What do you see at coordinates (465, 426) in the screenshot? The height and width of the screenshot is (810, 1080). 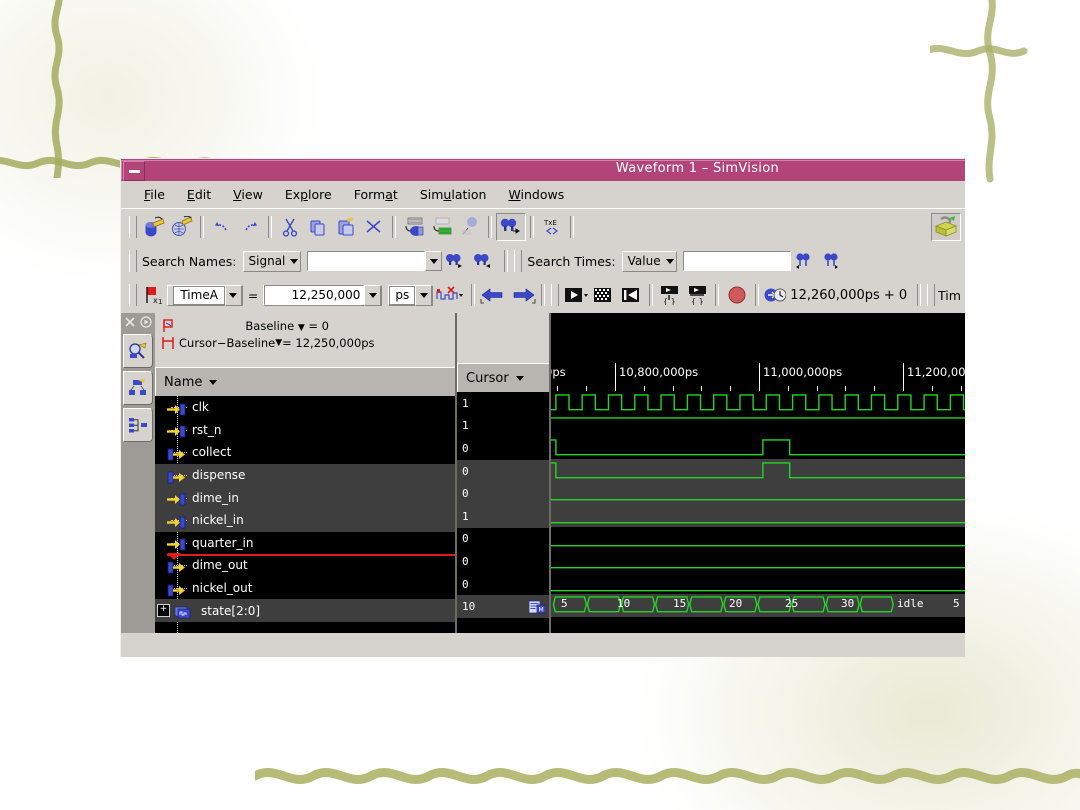 I see `cursor-value: 1` at bounding box center [465, 426].